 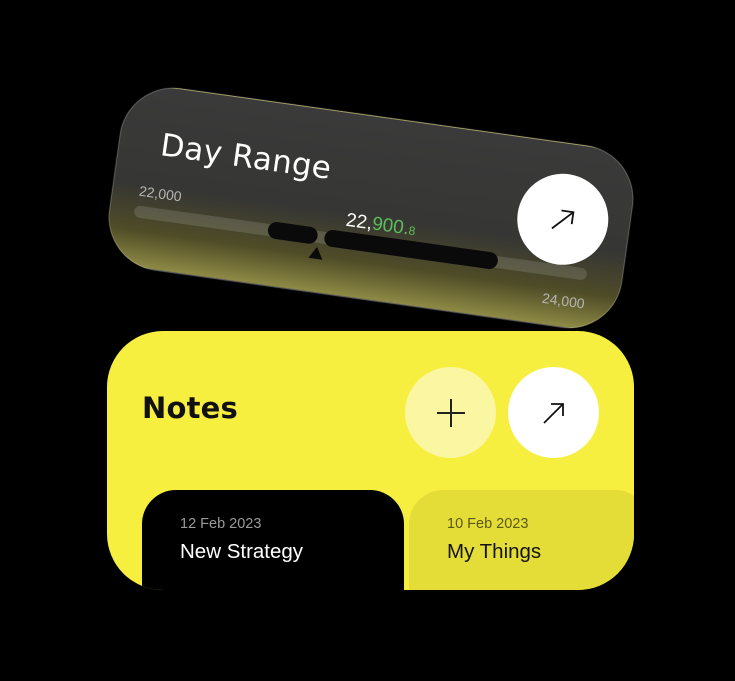 I want to click on add-note-button, so click(x=450, y=412).